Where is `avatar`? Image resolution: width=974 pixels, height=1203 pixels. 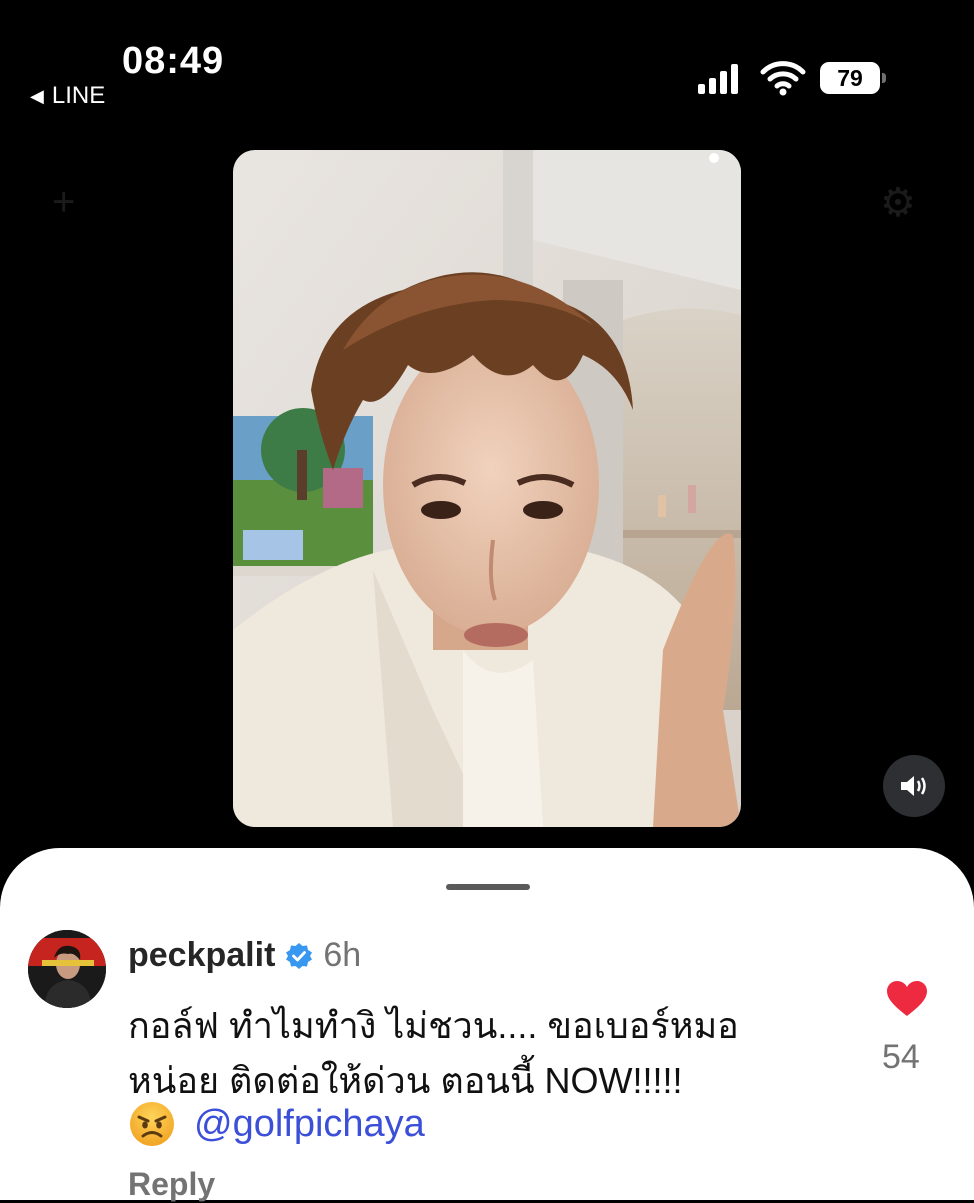 avatar is located at coordinates (67, 969).